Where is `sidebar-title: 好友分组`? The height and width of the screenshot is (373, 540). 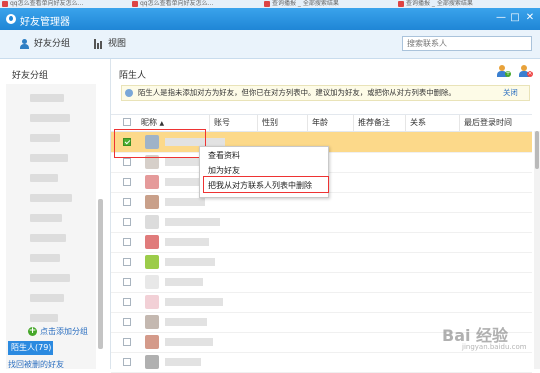
sidebar-title: 好友分组 is located at coordinates (30, 76).